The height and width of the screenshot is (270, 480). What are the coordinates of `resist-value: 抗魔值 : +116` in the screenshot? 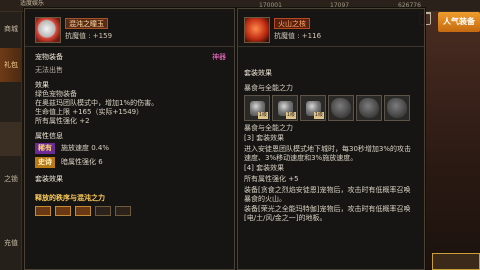 It's located at (298, 36).